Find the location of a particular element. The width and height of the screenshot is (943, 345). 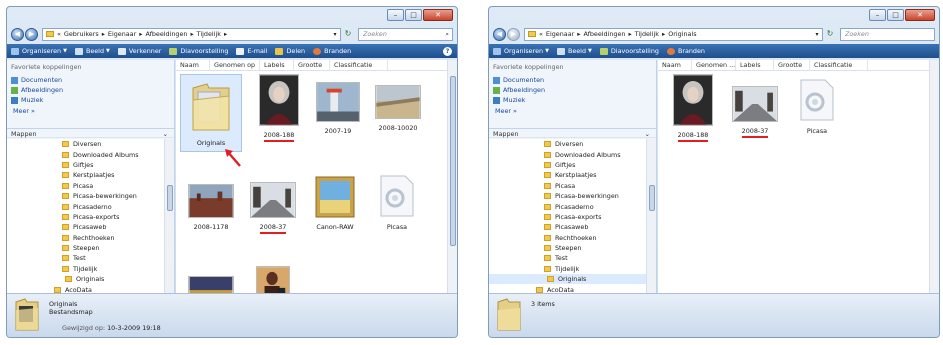

file-item-originals: Originals is located at coordinates (211, 113).